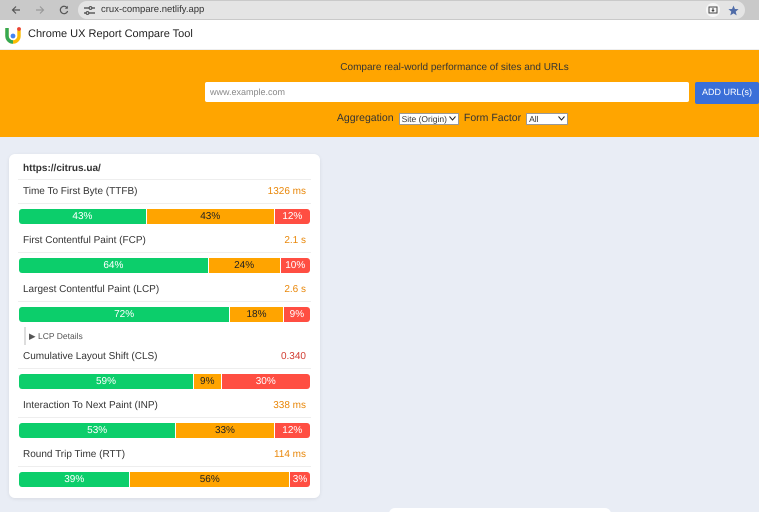  I want to click on distribution-segment: 72%, so click(124, 314).